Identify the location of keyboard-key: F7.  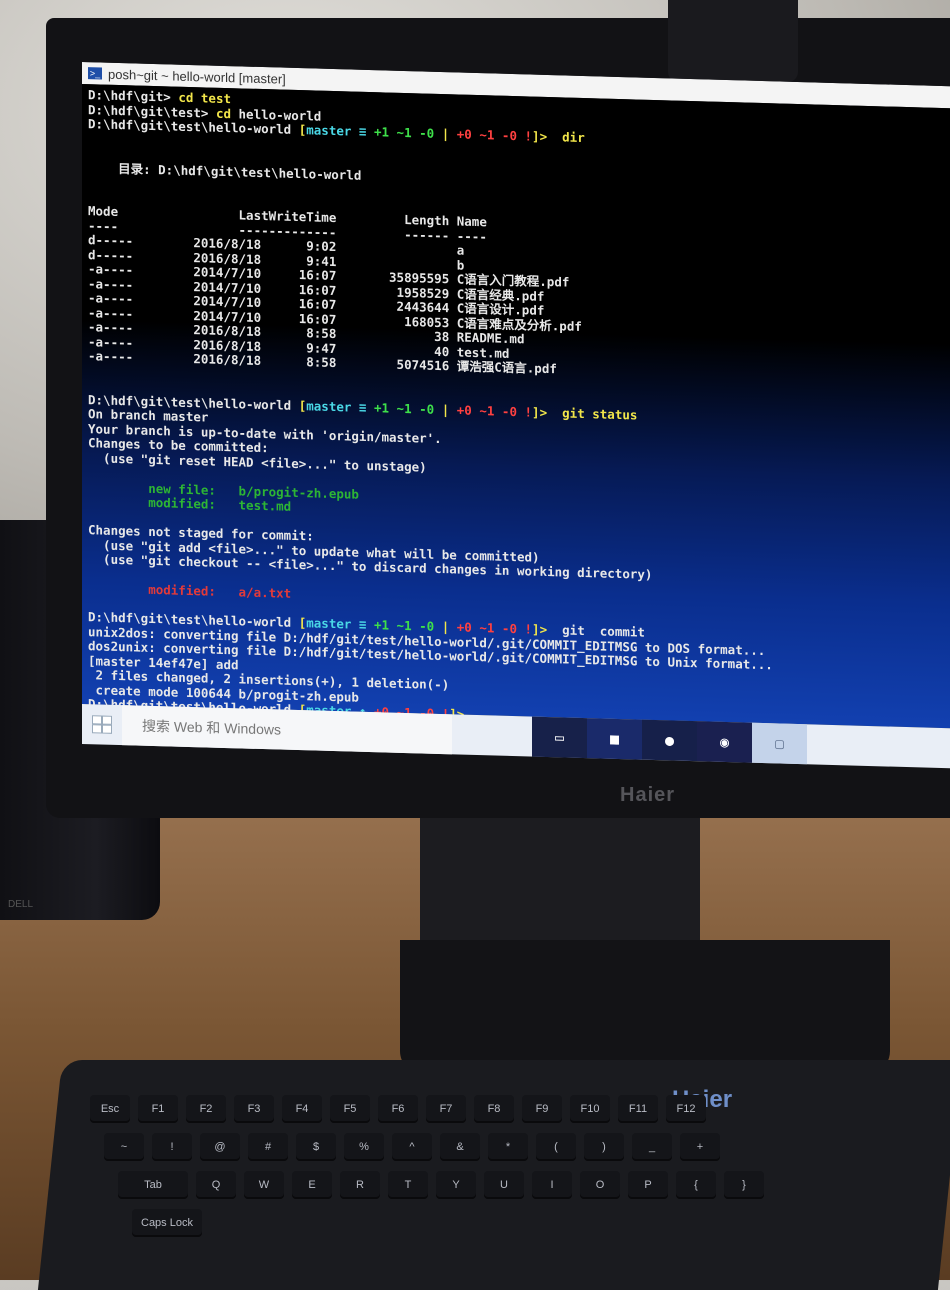
(446, 1109).